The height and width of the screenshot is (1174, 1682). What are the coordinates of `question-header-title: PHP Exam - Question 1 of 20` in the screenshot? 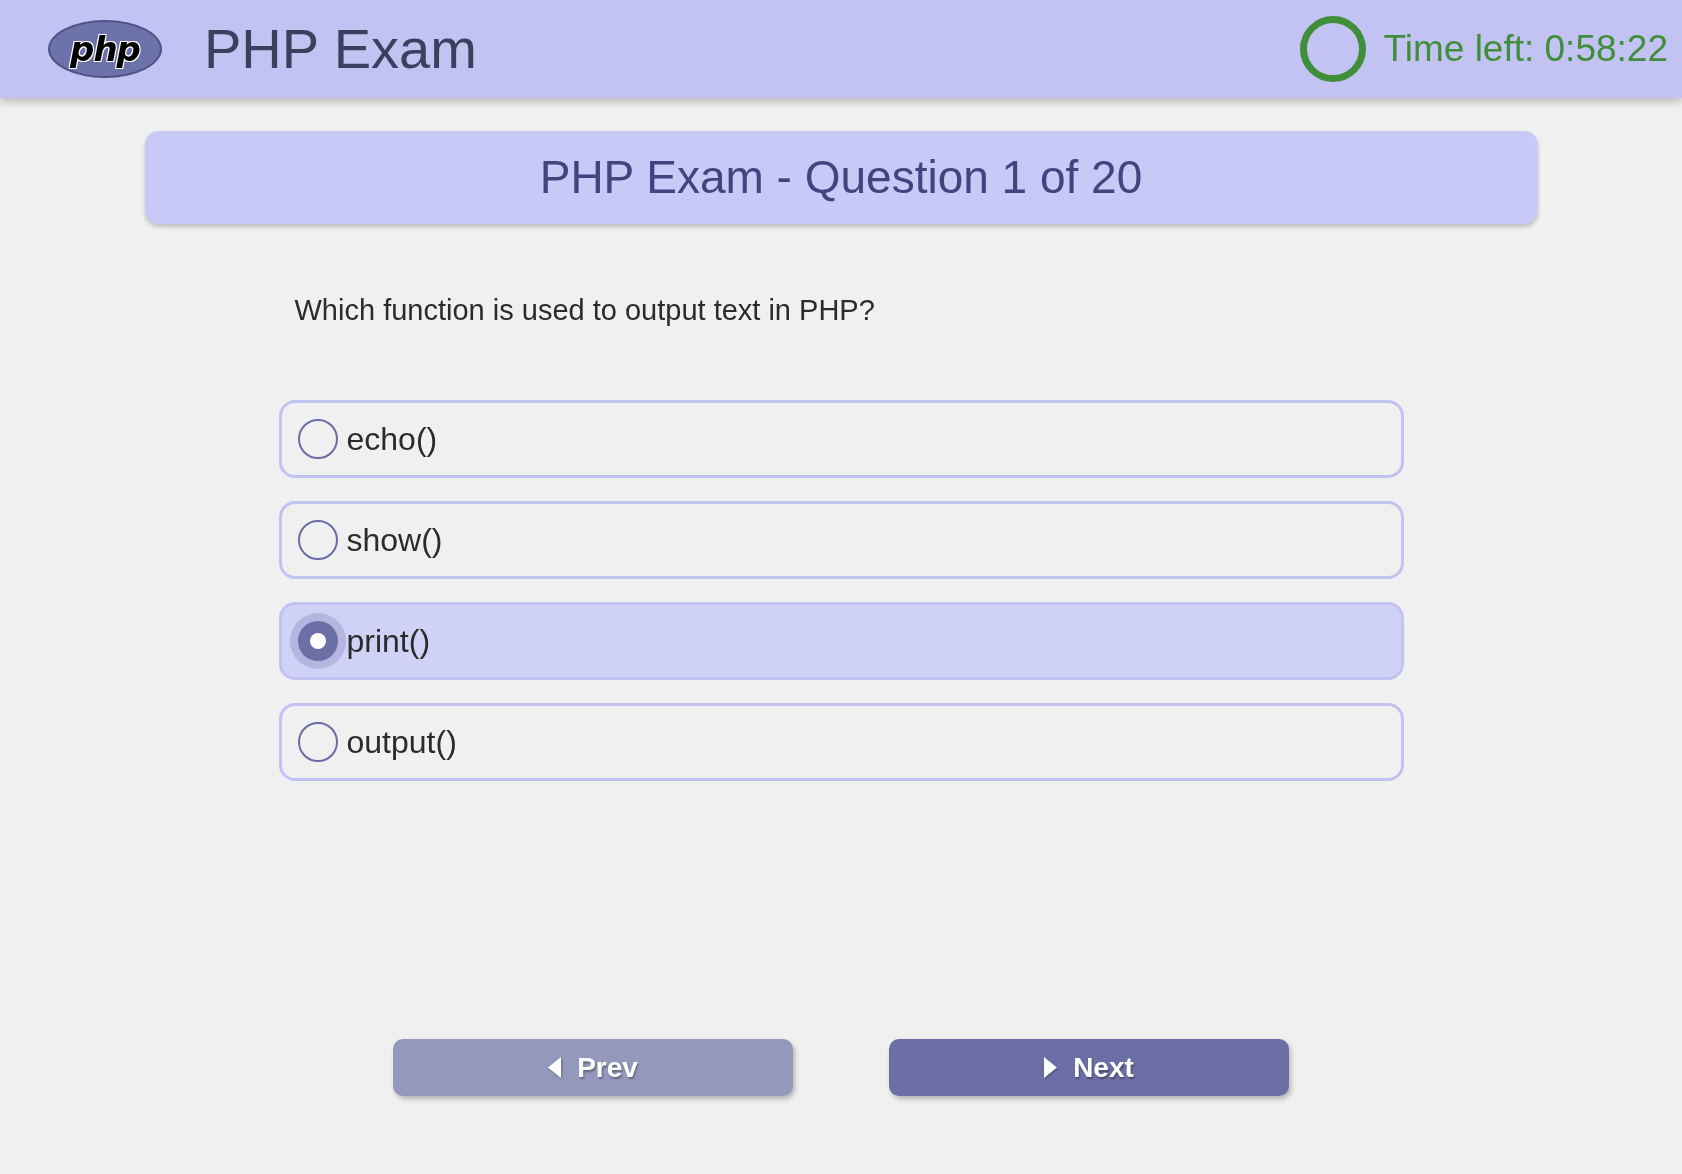 It's located at (841, 177).